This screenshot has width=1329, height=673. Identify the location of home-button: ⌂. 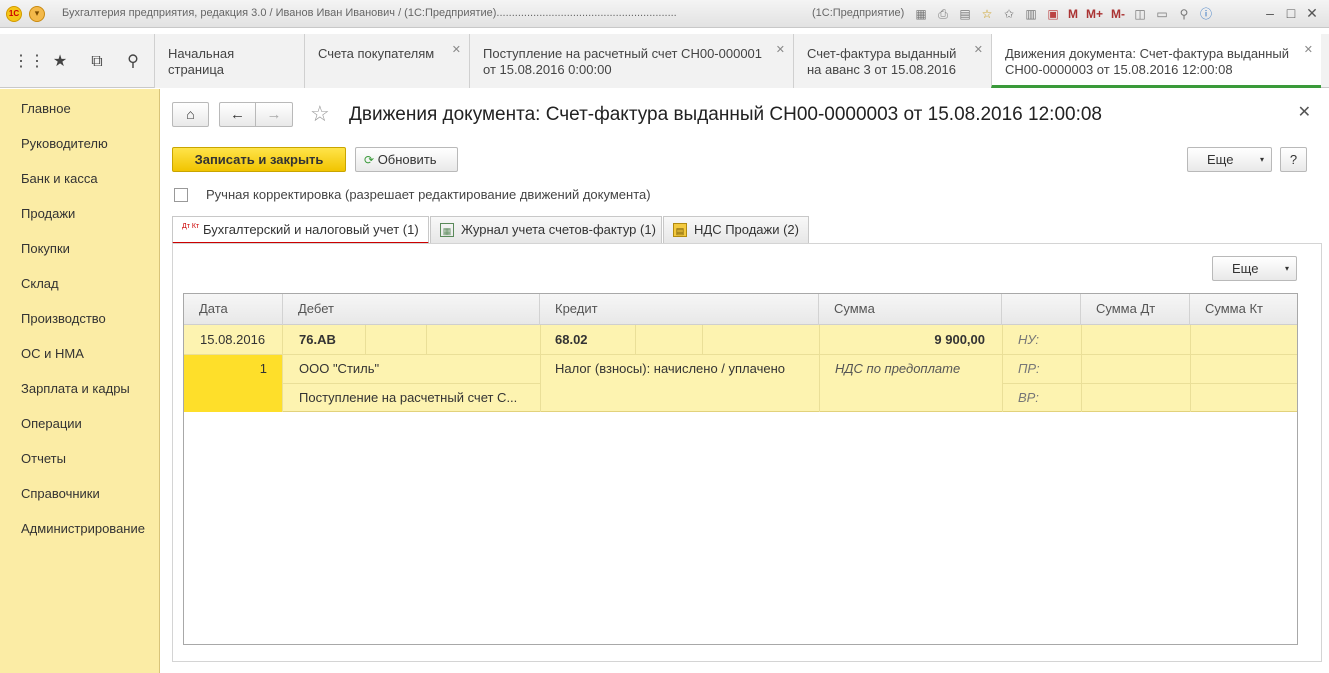
(190, 114).